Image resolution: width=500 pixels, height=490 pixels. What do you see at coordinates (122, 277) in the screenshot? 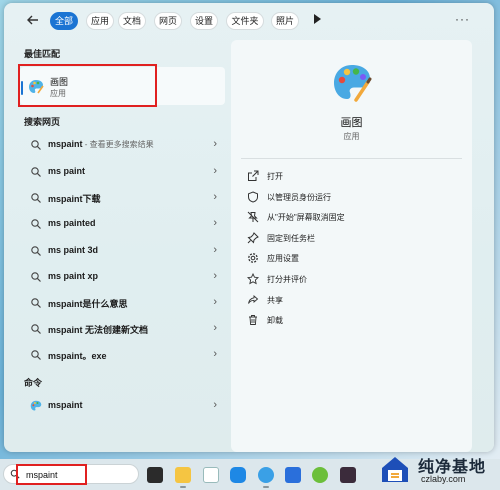
I see `web-result-row: ms paint xp ›` at bounding box center [122, 277].